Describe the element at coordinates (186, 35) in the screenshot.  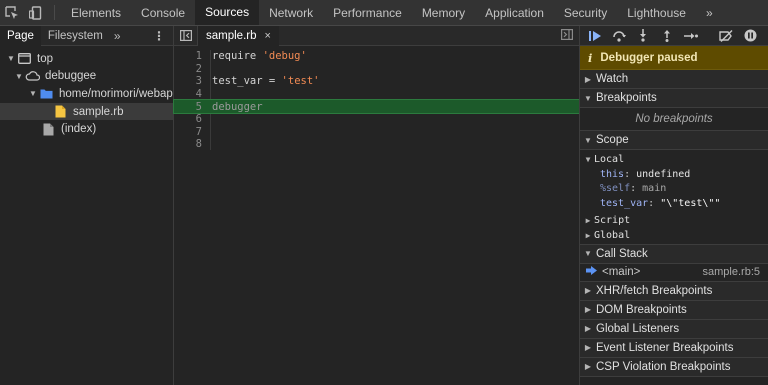
I see `toggle-navigator-icon` at that location.